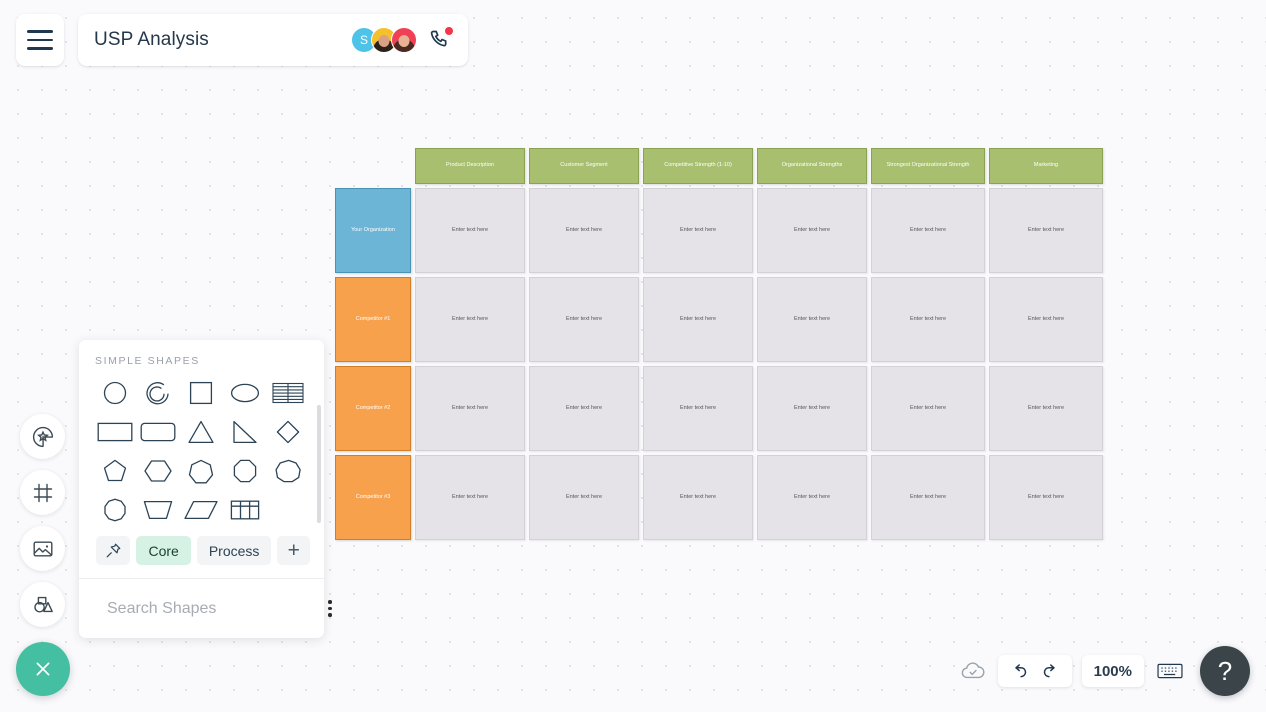 Image resolution: width=1266 pixels, height=712 pixels. Describe the element at coordinates (273, 40) in the screenshot. I see `document-titlebar: USP Analysis S` at that location.